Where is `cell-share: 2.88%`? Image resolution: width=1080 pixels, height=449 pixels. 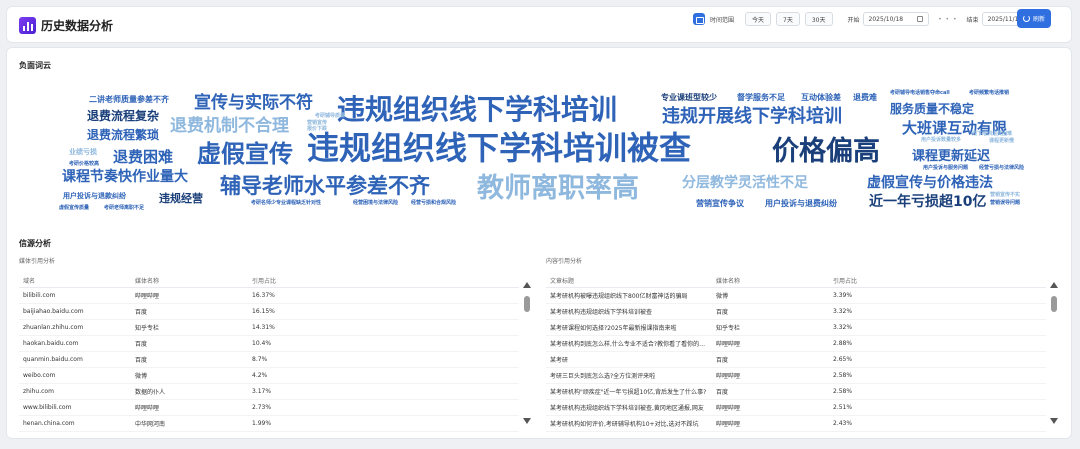
cell-share: 2.88% is located at coordinates (843, 343).